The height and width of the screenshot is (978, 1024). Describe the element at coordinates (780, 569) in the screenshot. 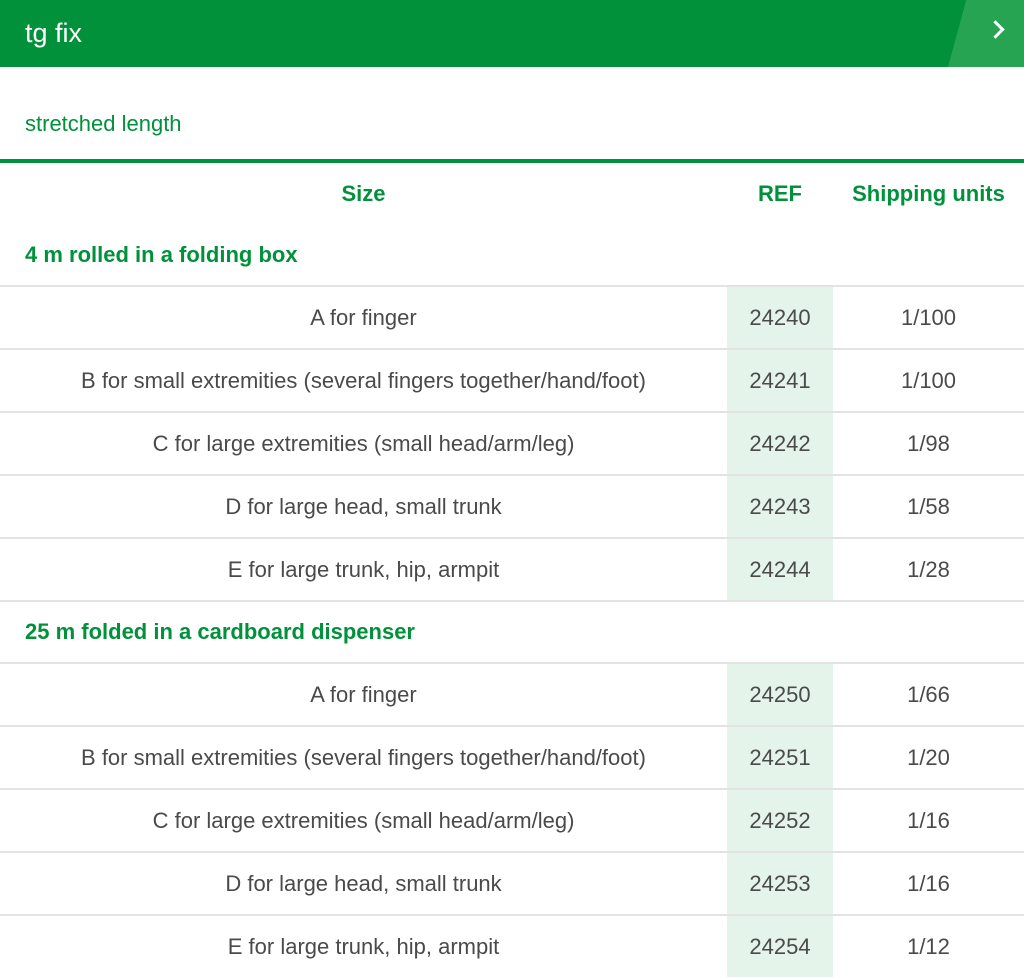

I see `ref-cell: 24244` at that location.